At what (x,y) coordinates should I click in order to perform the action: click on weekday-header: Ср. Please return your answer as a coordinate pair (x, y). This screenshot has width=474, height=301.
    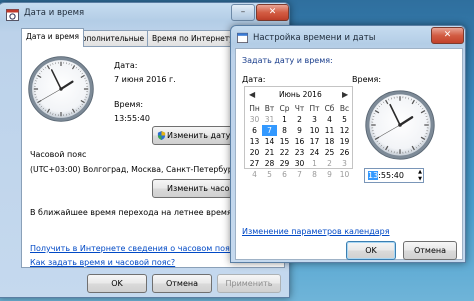
    Looking at the image, I should click on (284, 108).